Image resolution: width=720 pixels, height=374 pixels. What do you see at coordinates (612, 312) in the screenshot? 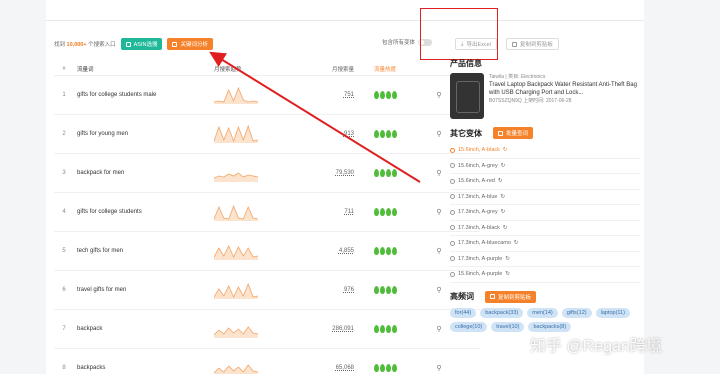
I see `hot-word-tag: laptop(11)` at bounding box center [612, 312].